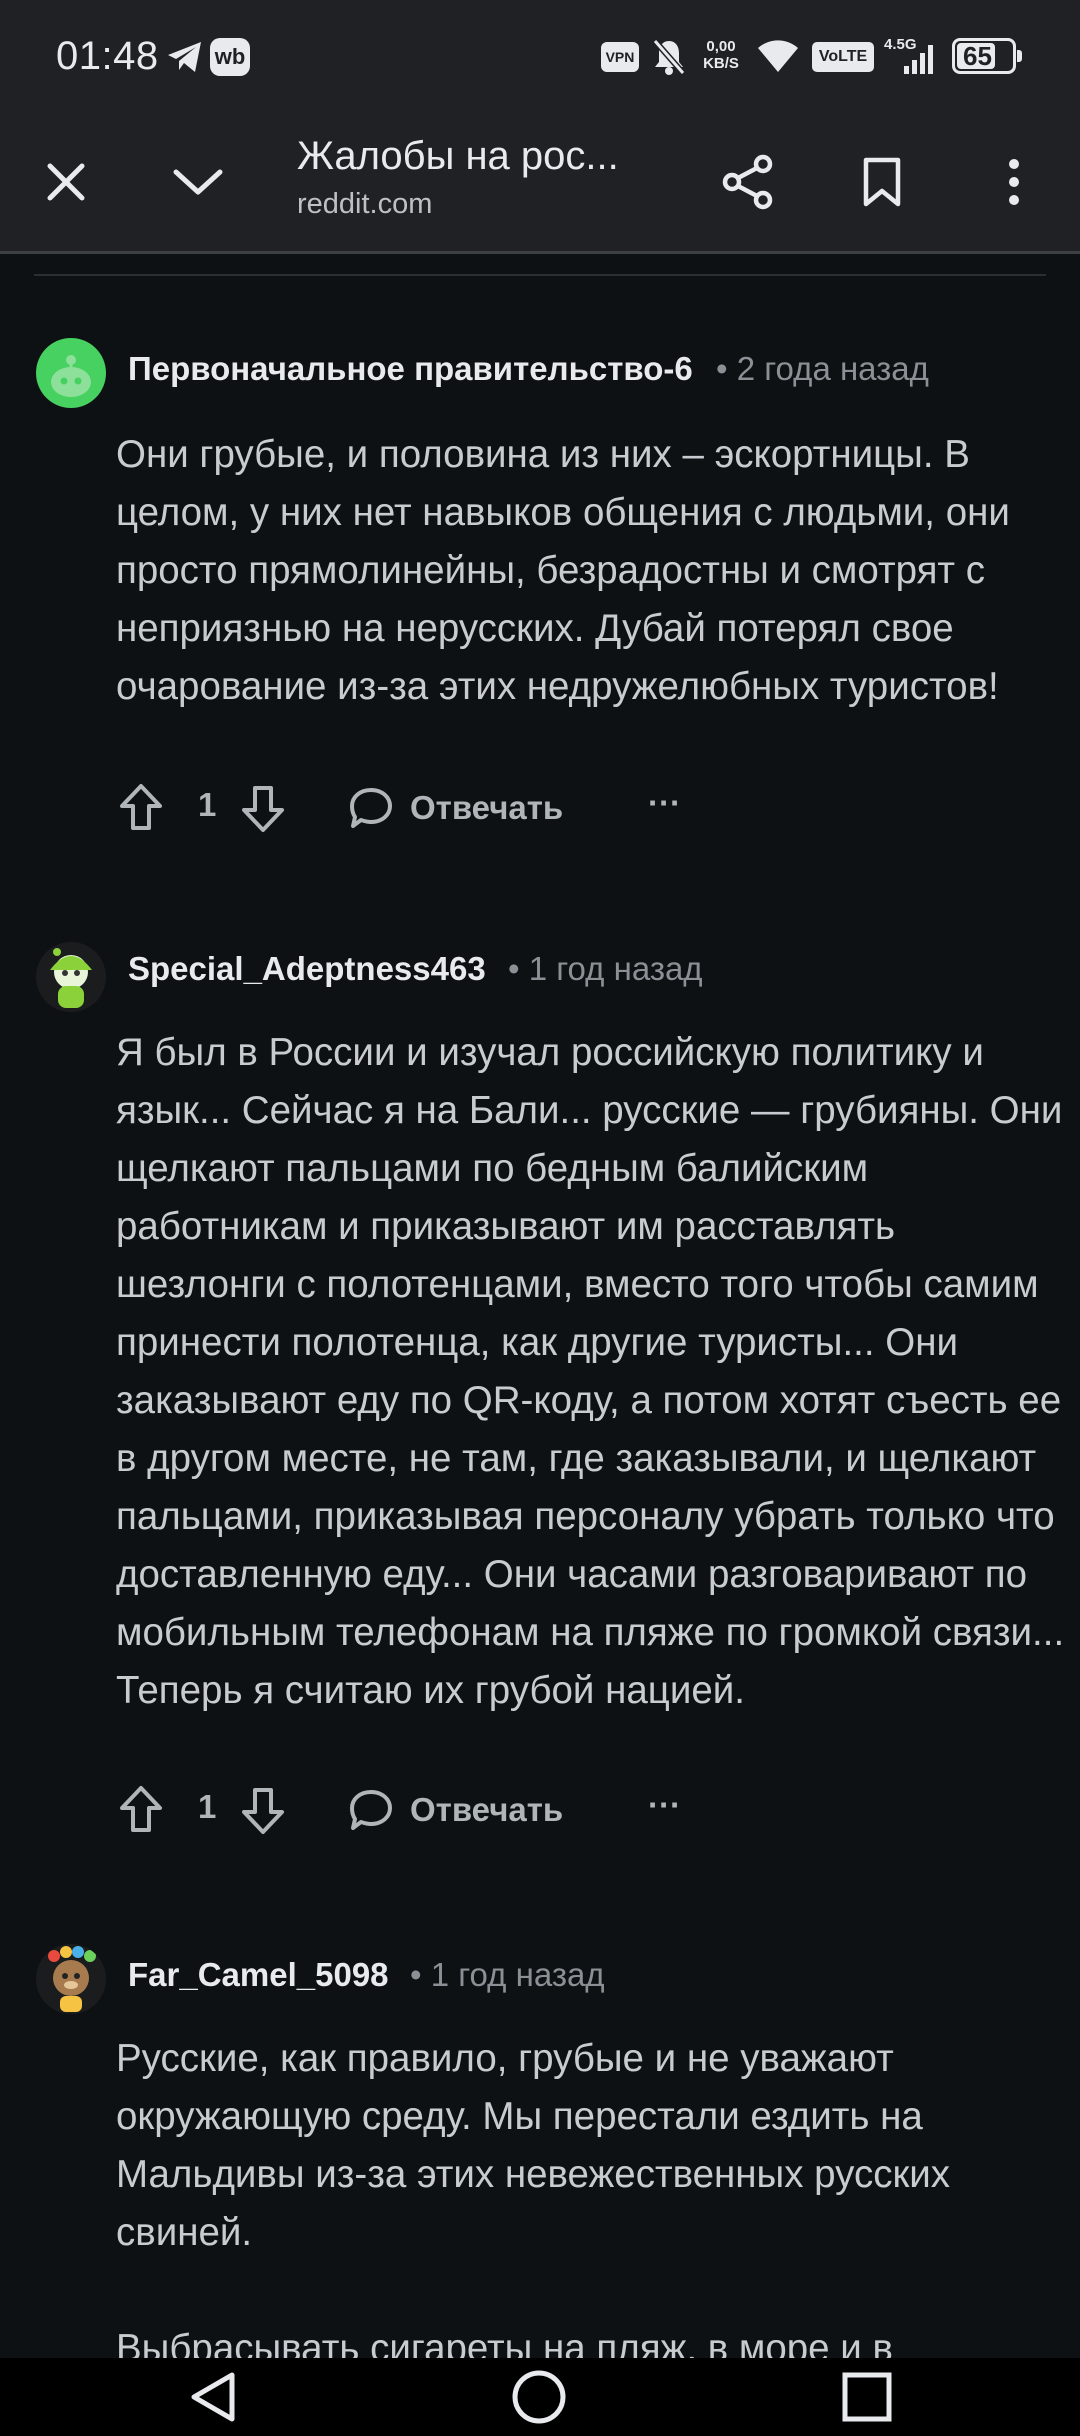 The image size is (1080, 2436). Describe the element at coordinates (778, 58) in the screenshot. I see `wifi-icon` at that location.